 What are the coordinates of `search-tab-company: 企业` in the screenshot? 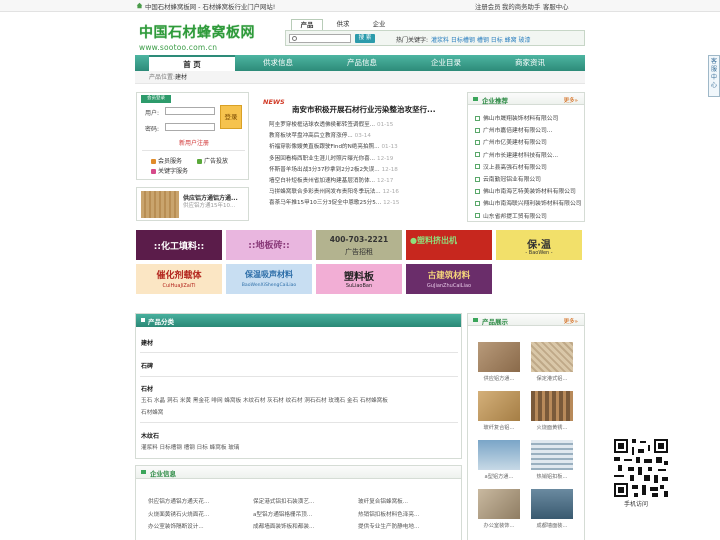 It's located at (379, 24).